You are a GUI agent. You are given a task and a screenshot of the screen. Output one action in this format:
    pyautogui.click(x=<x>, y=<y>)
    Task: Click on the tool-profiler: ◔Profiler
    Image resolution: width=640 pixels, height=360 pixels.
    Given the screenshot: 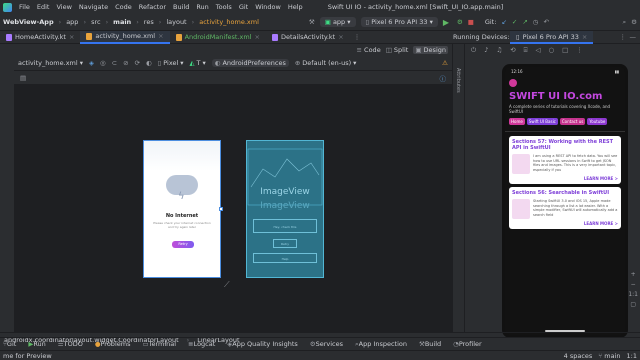 What is the action you would take?
    pyautogui.click(x=467, y=344)
    